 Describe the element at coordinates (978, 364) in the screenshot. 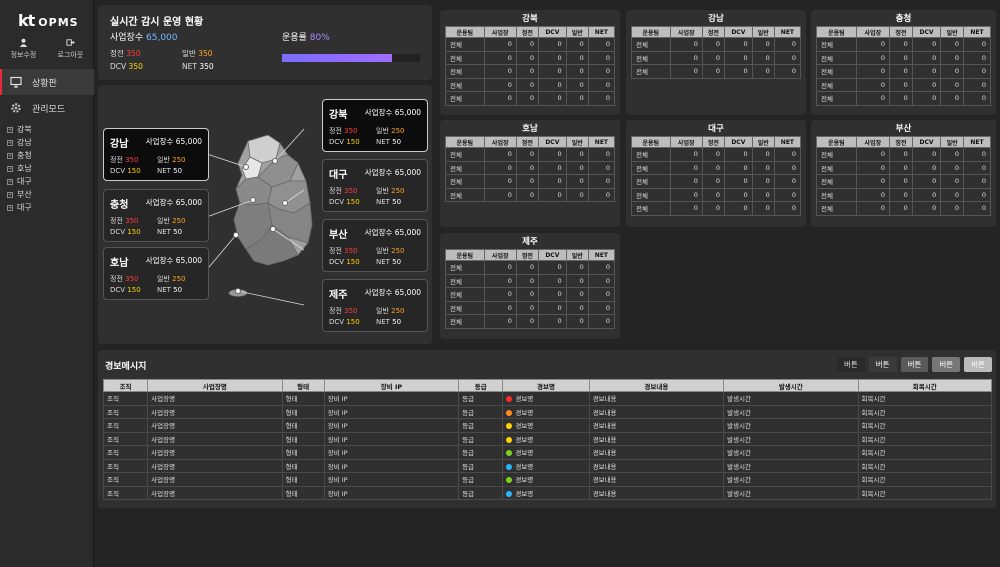

I see `alarm-button-5: 버튼` at that location.